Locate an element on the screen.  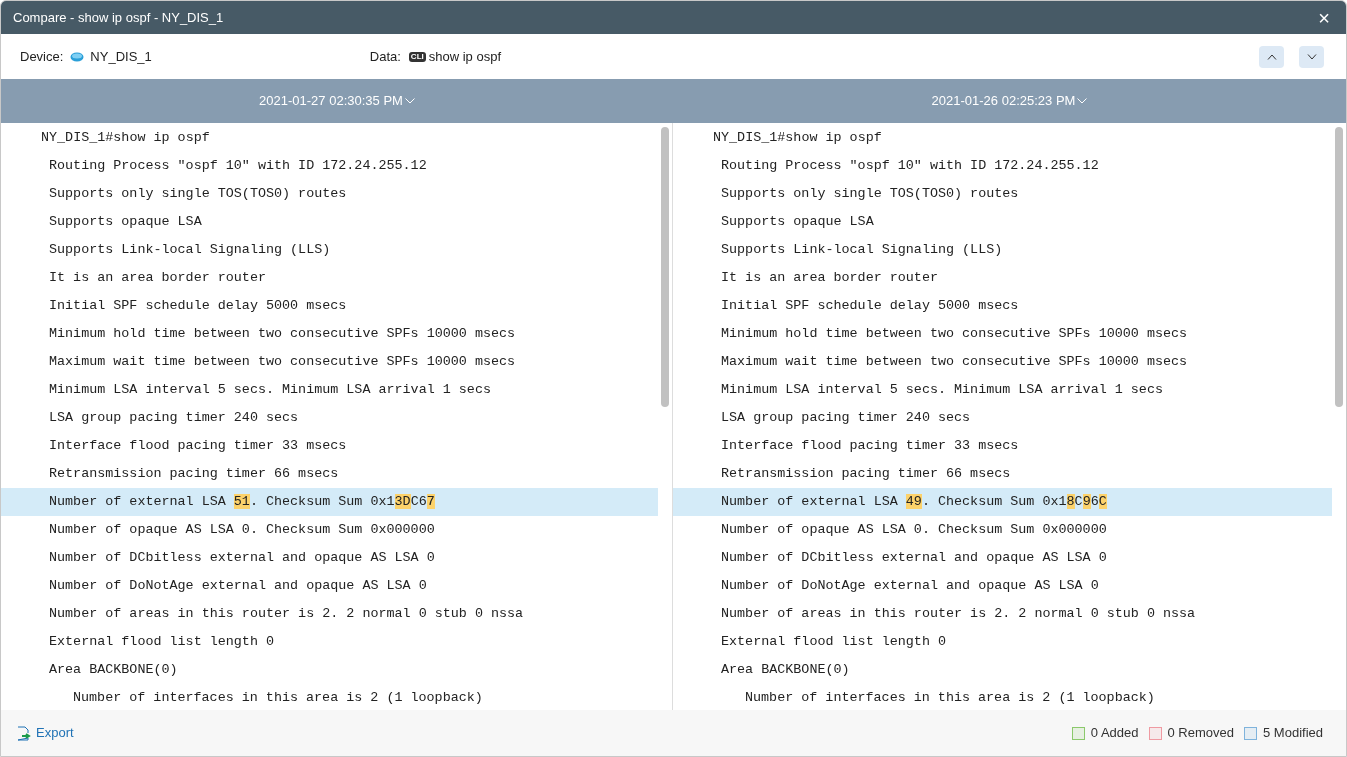
chevron-up-icon is located at coordinates (1271, 56).